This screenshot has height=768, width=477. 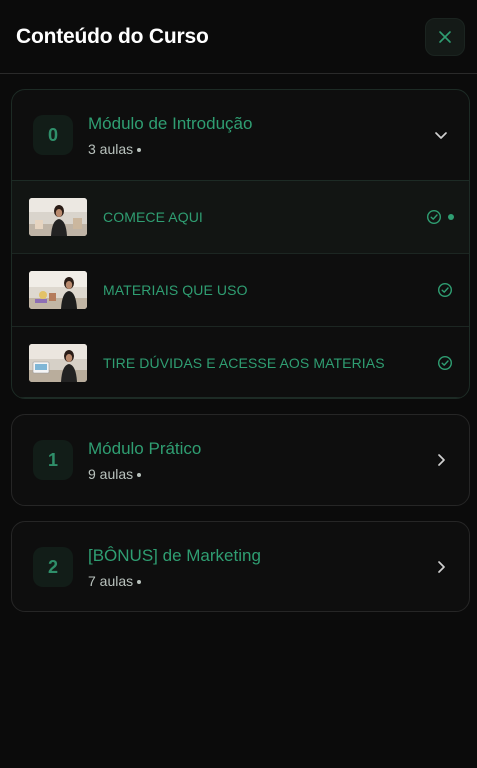 What do you see at coordinates (153, 217) in the screenshot?
I see `lesson-title: COMECE AQUI` at bounding box center [153, 217].